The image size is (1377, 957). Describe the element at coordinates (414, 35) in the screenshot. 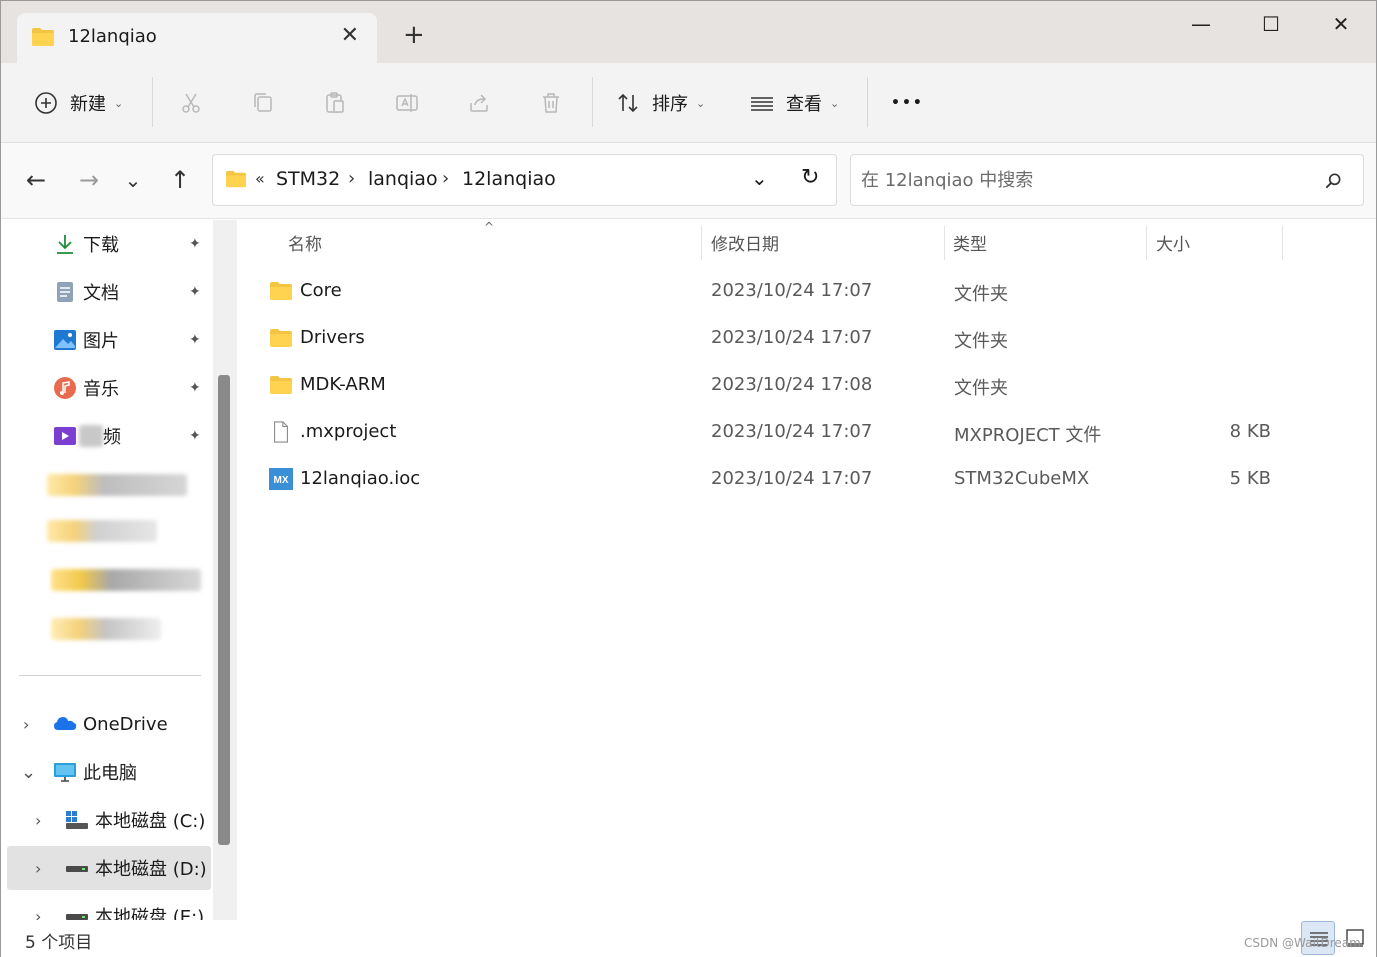

I see `new-tab-button: +` at that location.